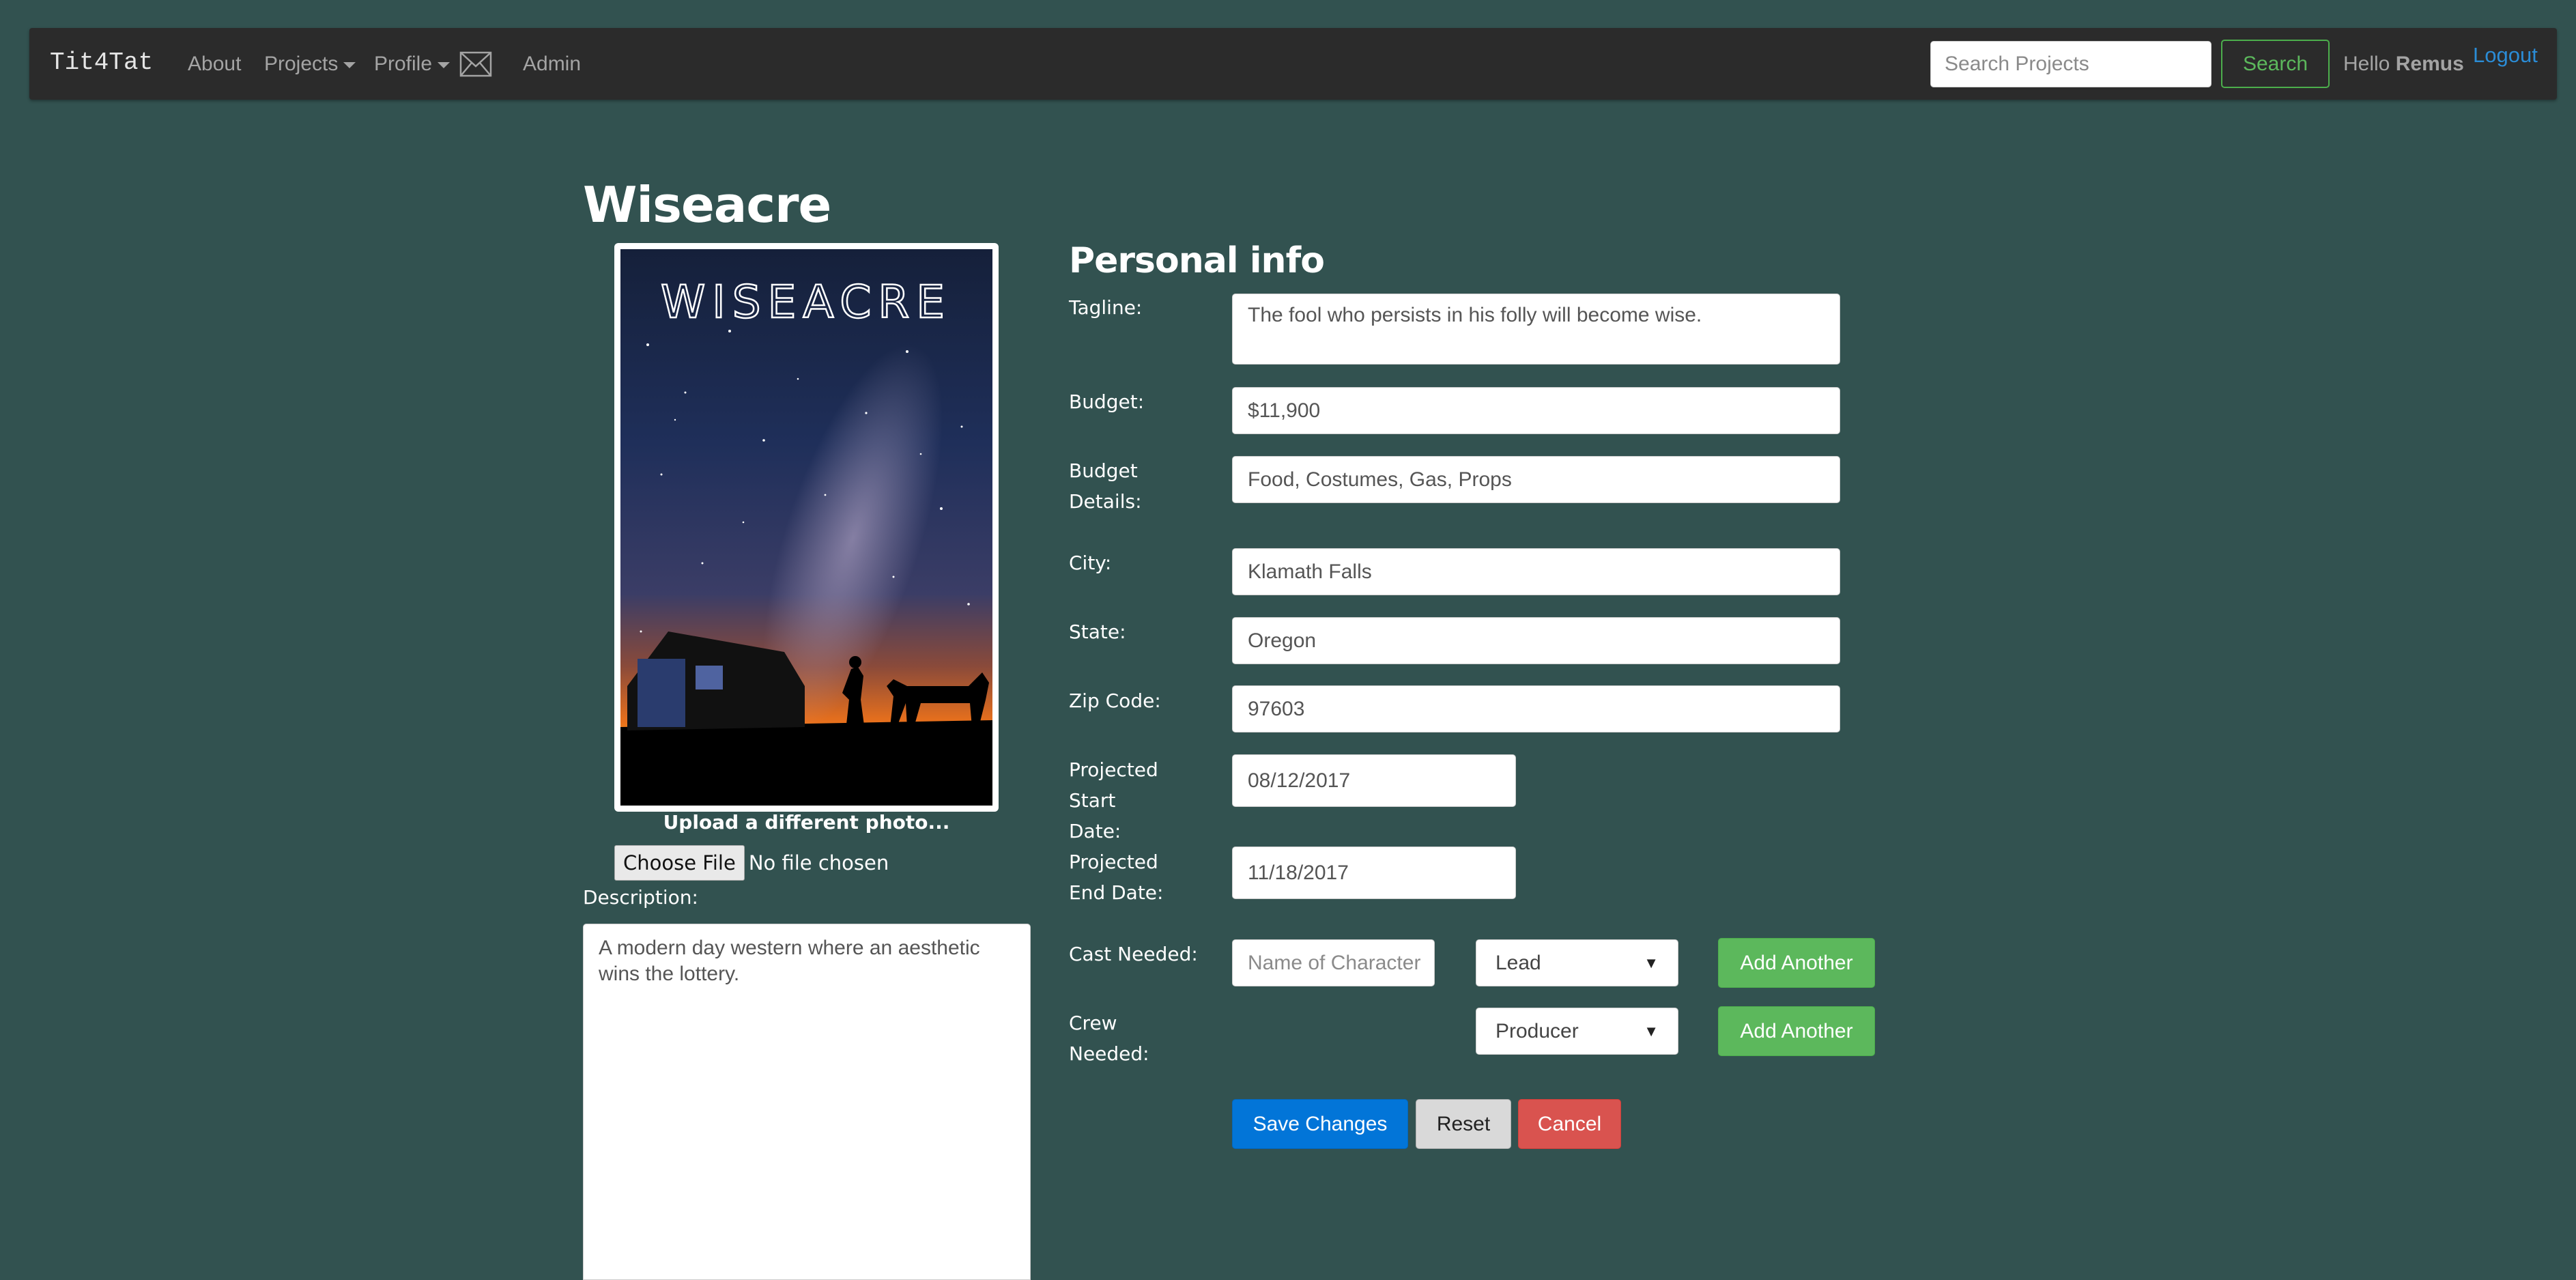 Image resolution: width=2576 pixels, height=1280 pixels. What do you see at coordinates (1536, 640) in the screenshot?
I see `state-input: Oregon` at bounding box center [1536, 640].